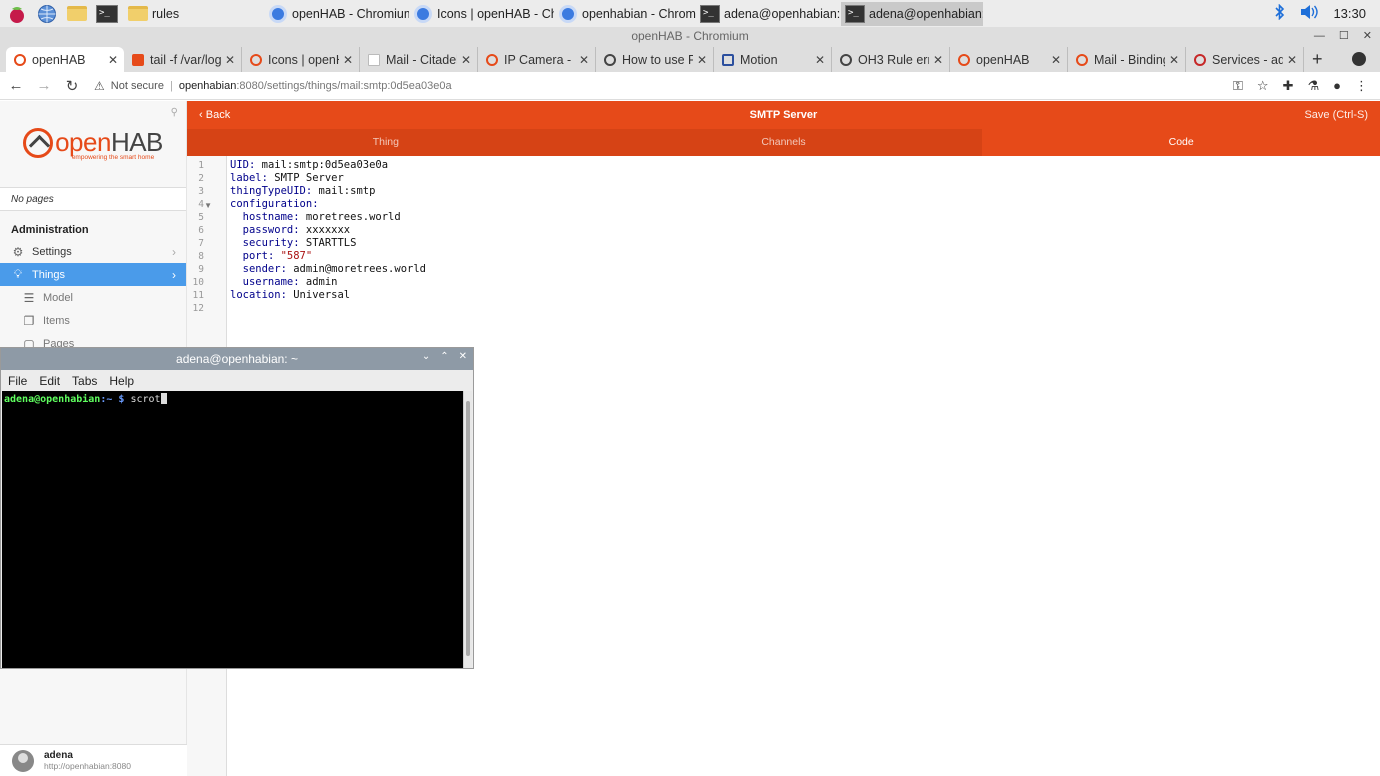 The image size is (1380, 776). Describe the element at coordinates (1181, 142) in the screenshot. I see `tab-code: Code` at that location.